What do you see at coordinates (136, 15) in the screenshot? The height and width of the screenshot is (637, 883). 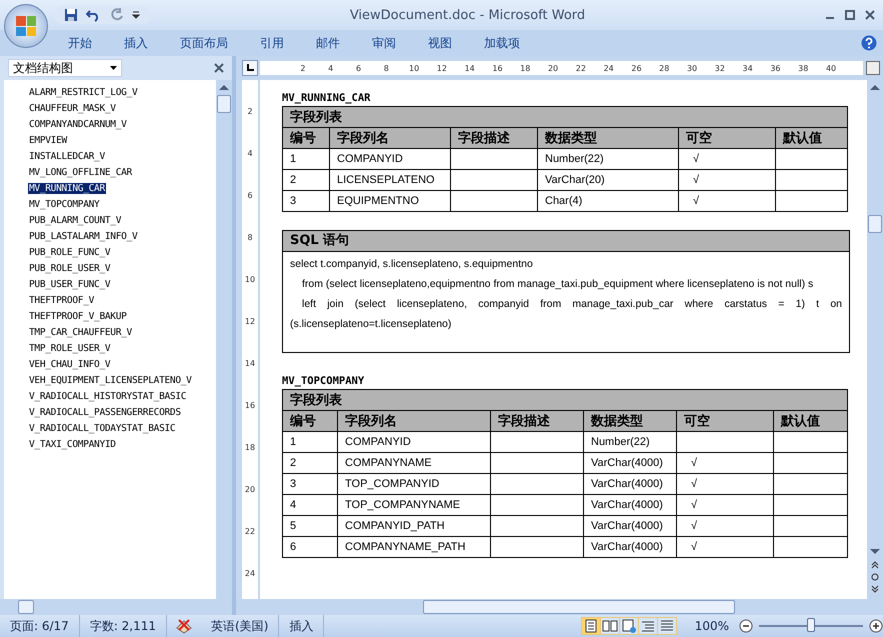 I see `dropdown-icon` at bounding box center [136, 15].